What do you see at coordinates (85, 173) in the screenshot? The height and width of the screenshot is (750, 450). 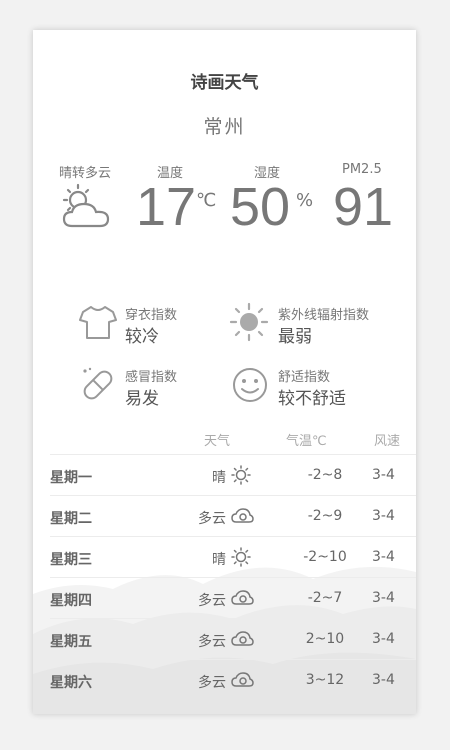 I see `current-condition: 晴转多云` at bounding box center [85, 173].